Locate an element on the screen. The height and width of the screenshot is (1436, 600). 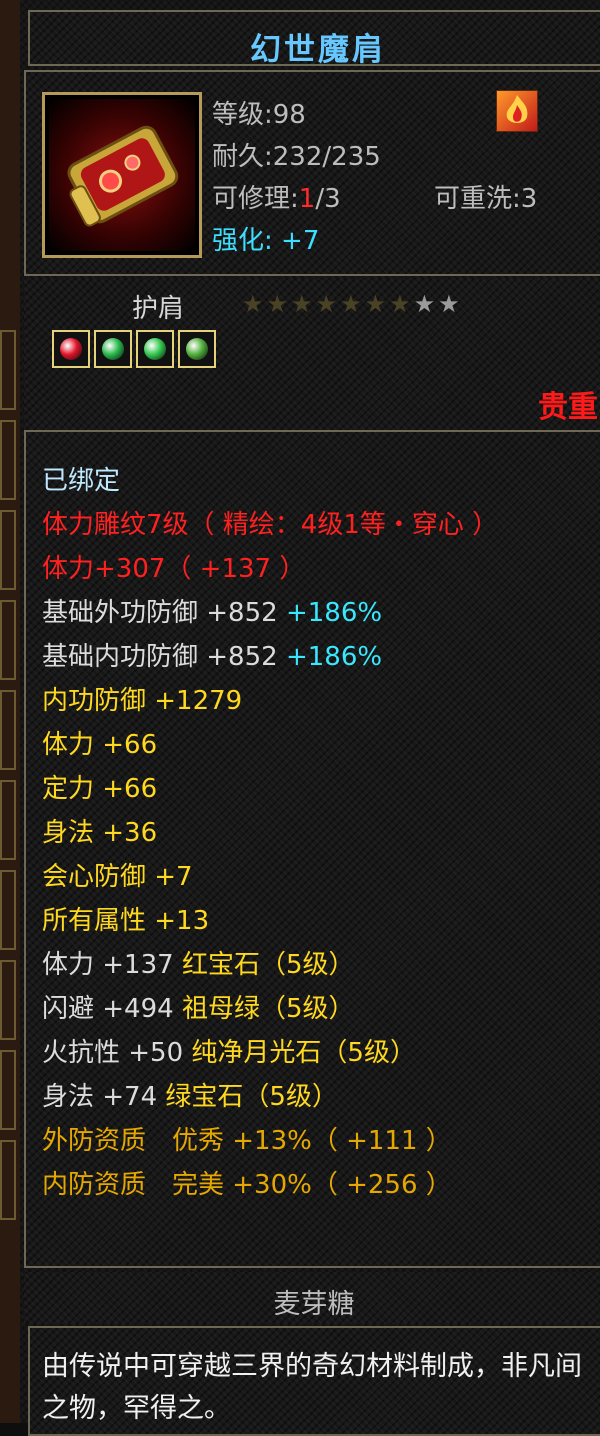
attr-gem1: 体力 +137 红宝石（5级） is located at coordinates (198, 965).